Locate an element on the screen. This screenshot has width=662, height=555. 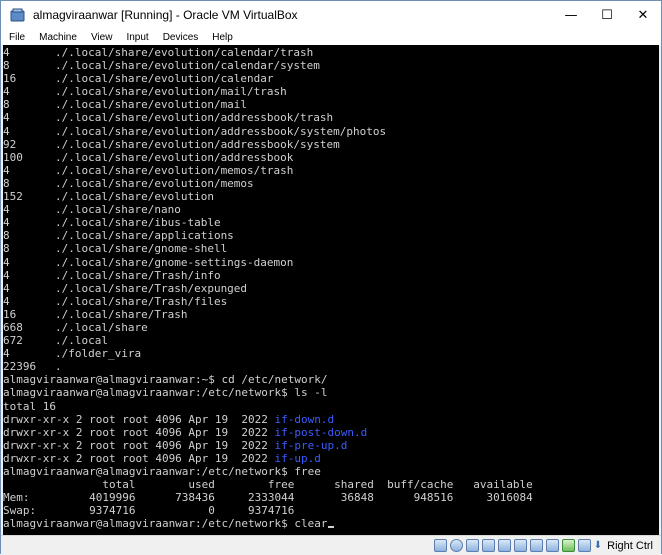
du-path: ./.local/share/evolution/addressbook is located at coordinates (174, 157).